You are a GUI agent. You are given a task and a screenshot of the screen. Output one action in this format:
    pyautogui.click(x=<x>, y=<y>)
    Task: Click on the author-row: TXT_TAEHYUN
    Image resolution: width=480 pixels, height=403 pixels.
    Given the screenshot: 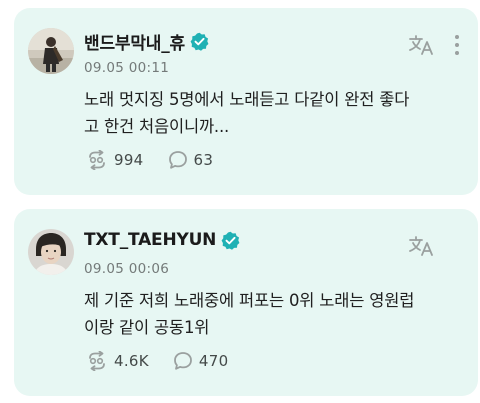 What is the action you would take?
    pyautogui.click(x=162, y=240)
    